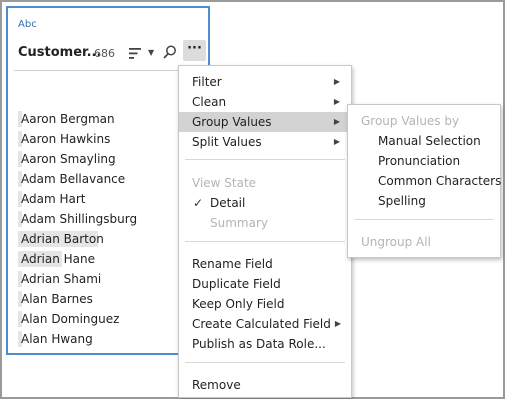  Describe the element at coordinates (209, 102) in the screenshot. I see `menu-item-label: Clean` at that location.